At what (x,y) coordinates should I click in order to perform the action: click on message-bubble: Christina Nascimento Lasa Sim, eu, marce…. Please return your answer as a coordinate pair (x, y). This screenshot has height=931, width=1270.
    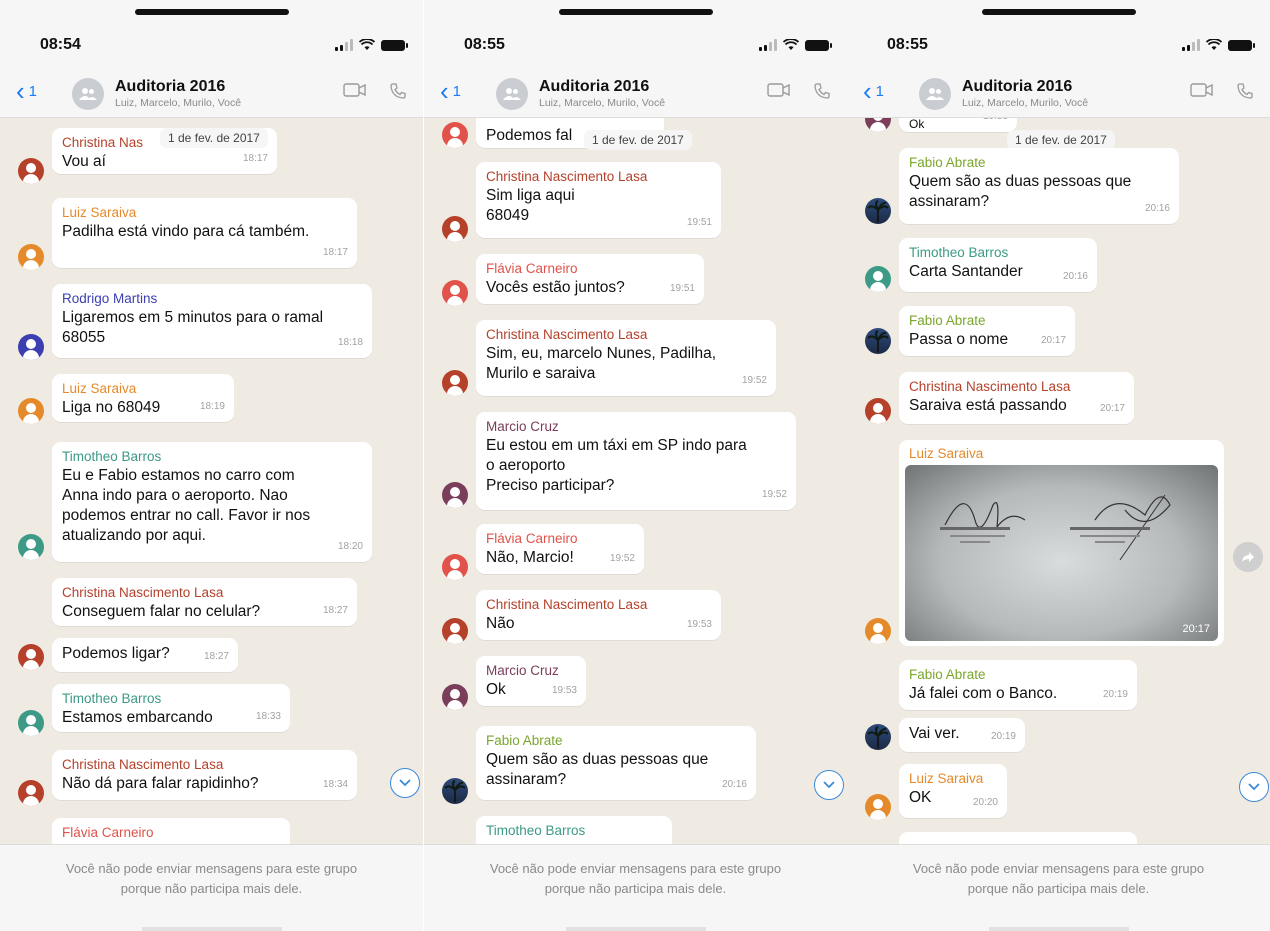
    Looking at the image, I should click on (626, 358).